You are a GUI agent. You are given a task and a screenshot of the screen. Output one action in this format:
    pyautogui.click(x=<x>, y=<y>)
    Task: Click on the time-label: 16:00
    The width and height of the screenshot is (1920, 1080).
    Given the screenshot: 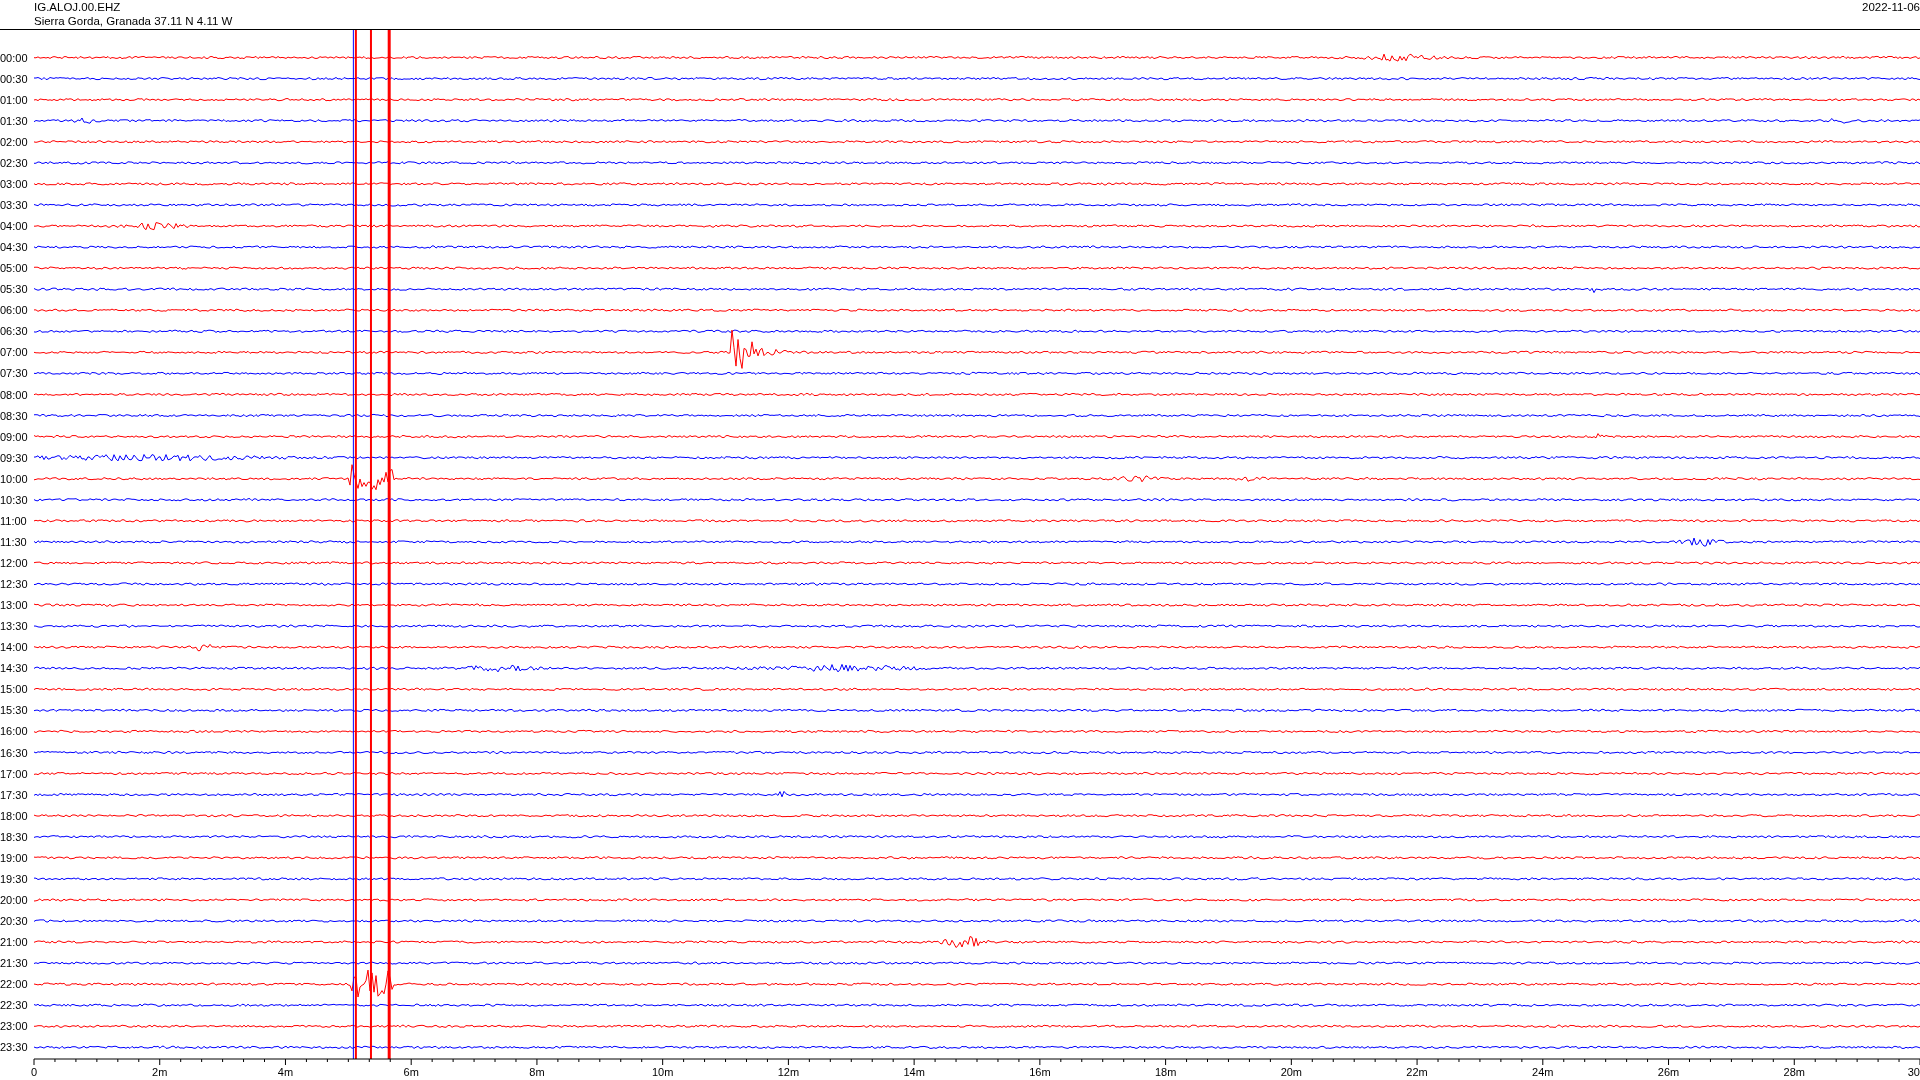 What is the action you would take?
    pyautogui.click(x=14, y=731)
    